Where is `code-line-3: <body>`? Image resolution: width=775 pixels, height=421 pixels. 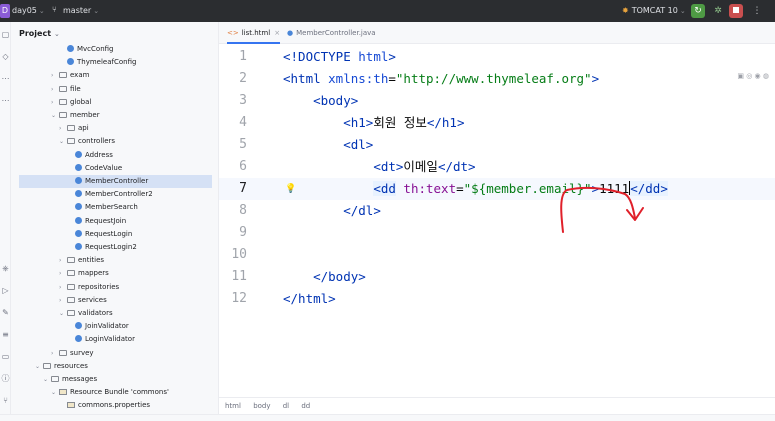
code-line-3: <body> is located at coordinates (320, 101).